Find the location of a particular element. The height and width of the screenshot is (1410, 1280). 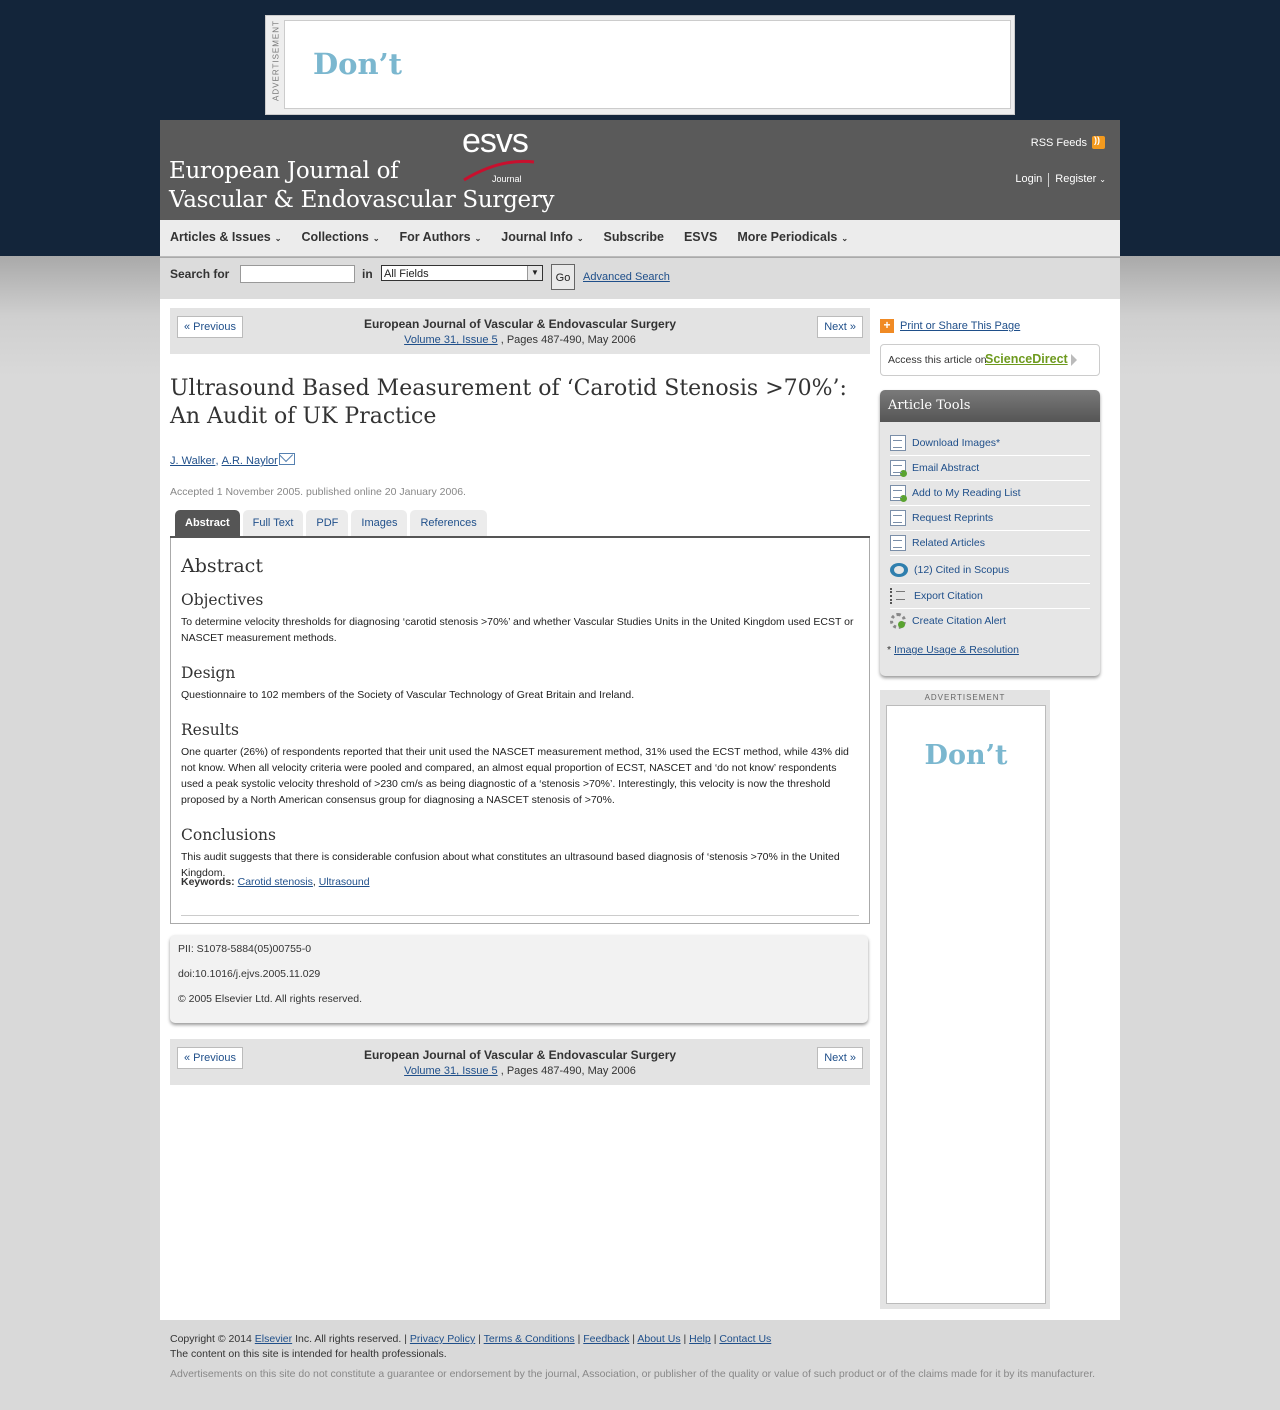

journal-logo-line2: Vascular & Endovascular Surgery is located at coordinates (362, 200).